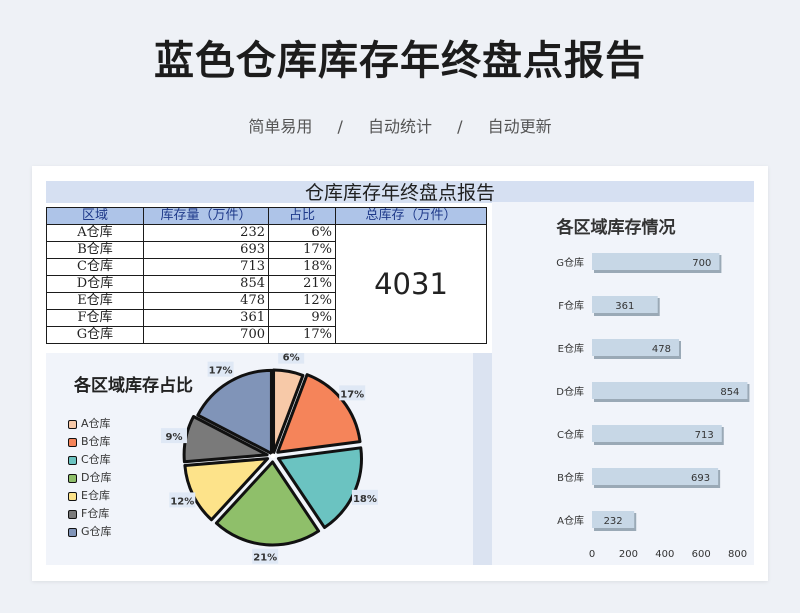 Image resolution: width=800 pixels, height=613 pixels. Describe the element at coordinates (729, 392) in the screenshot. I see `bar-data-label: 854` at that location.